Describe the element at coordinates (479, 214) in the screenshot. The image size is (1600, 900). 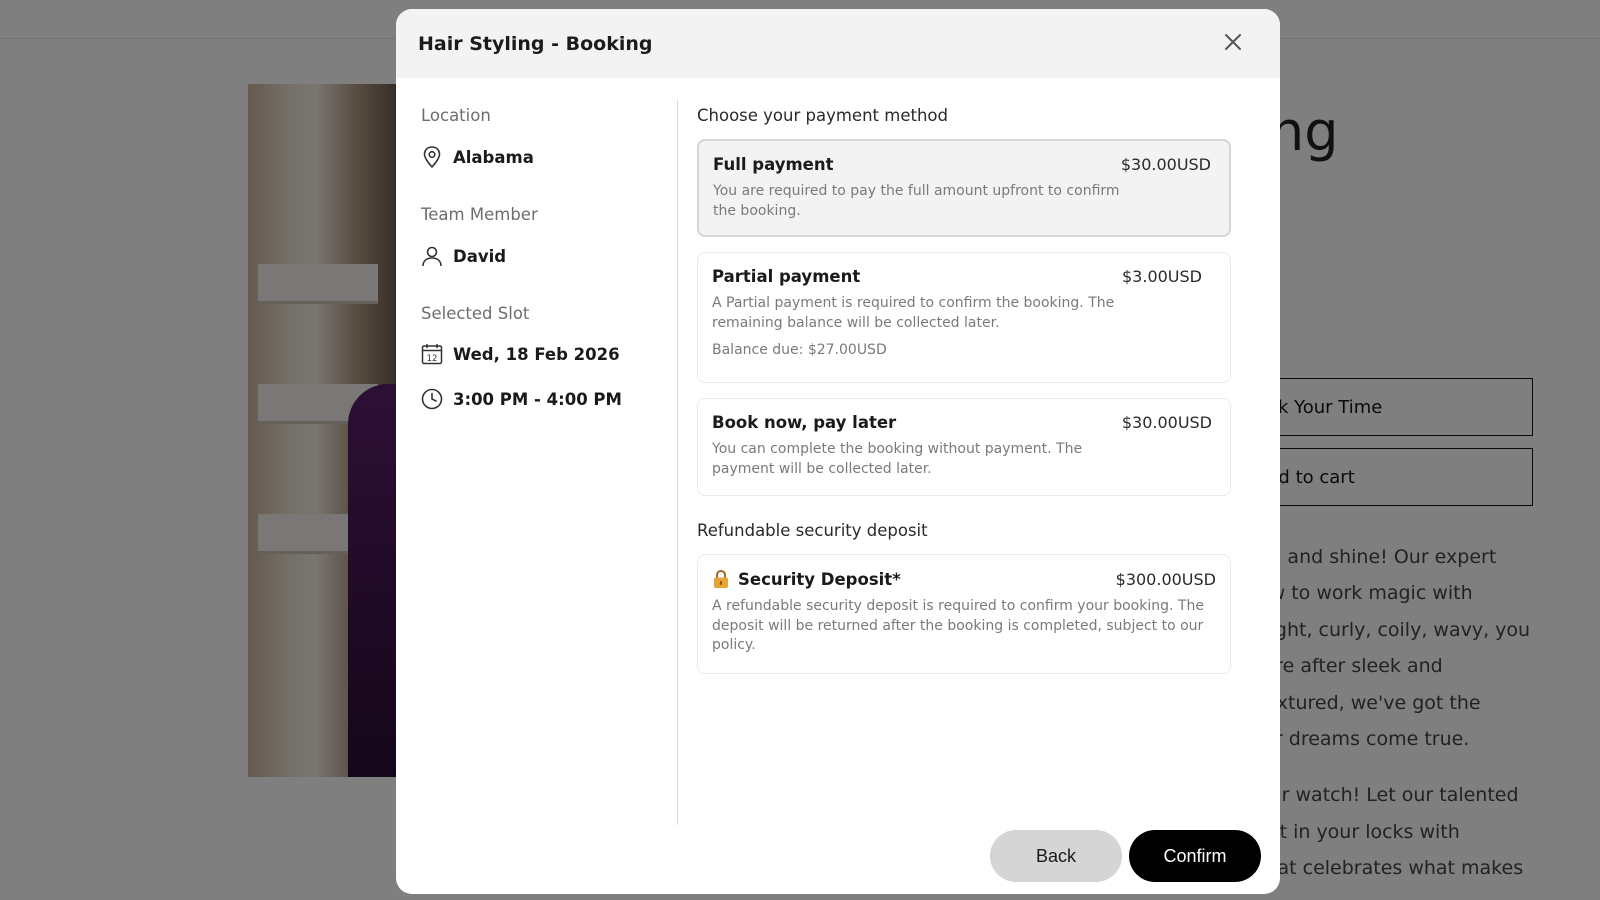
I see `team-member-label: Team Member` at that location.